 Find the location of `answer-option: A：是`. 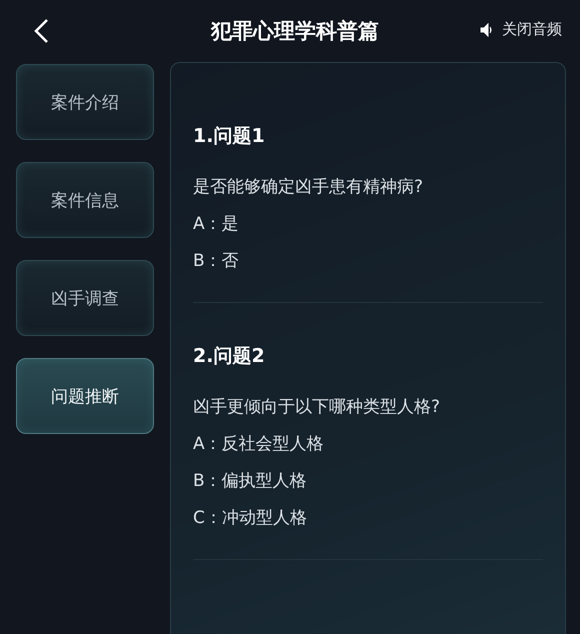

answer-option: A：是 is located at coordinates (368, 223).